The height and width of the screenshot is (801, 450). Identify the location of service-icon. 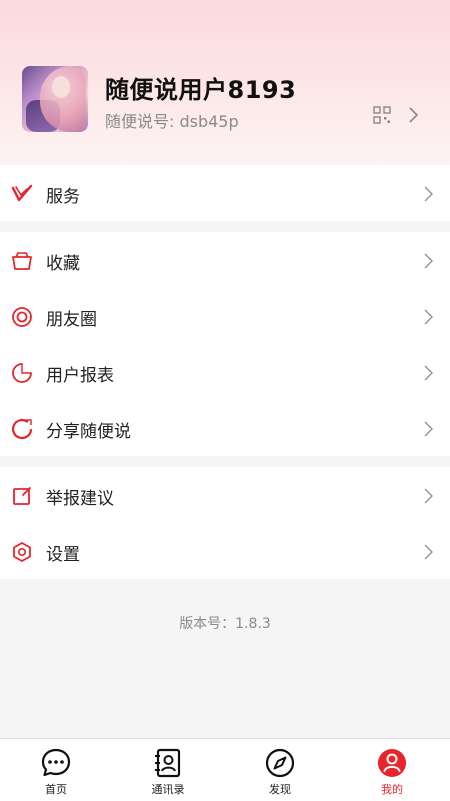
(22, 193).